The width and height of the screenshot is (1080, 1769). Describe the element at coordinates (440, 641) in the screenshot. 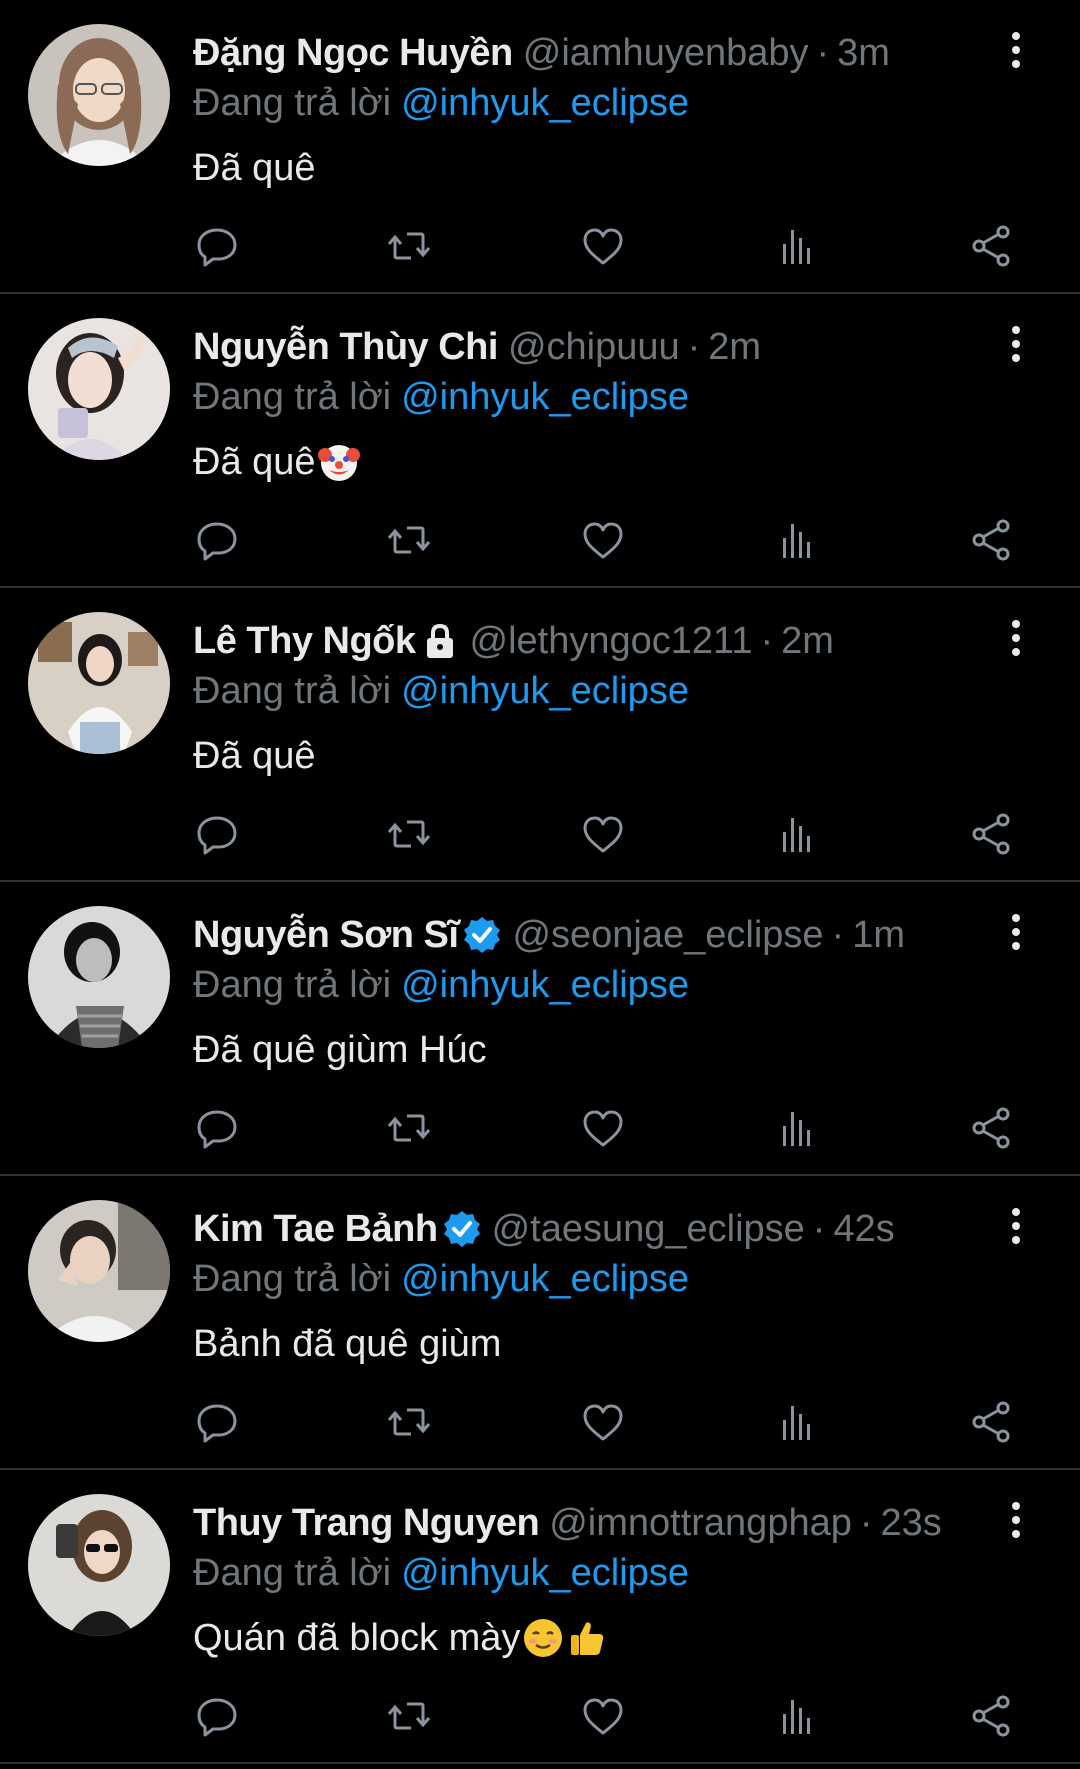

I see `lock-icon` at that location.